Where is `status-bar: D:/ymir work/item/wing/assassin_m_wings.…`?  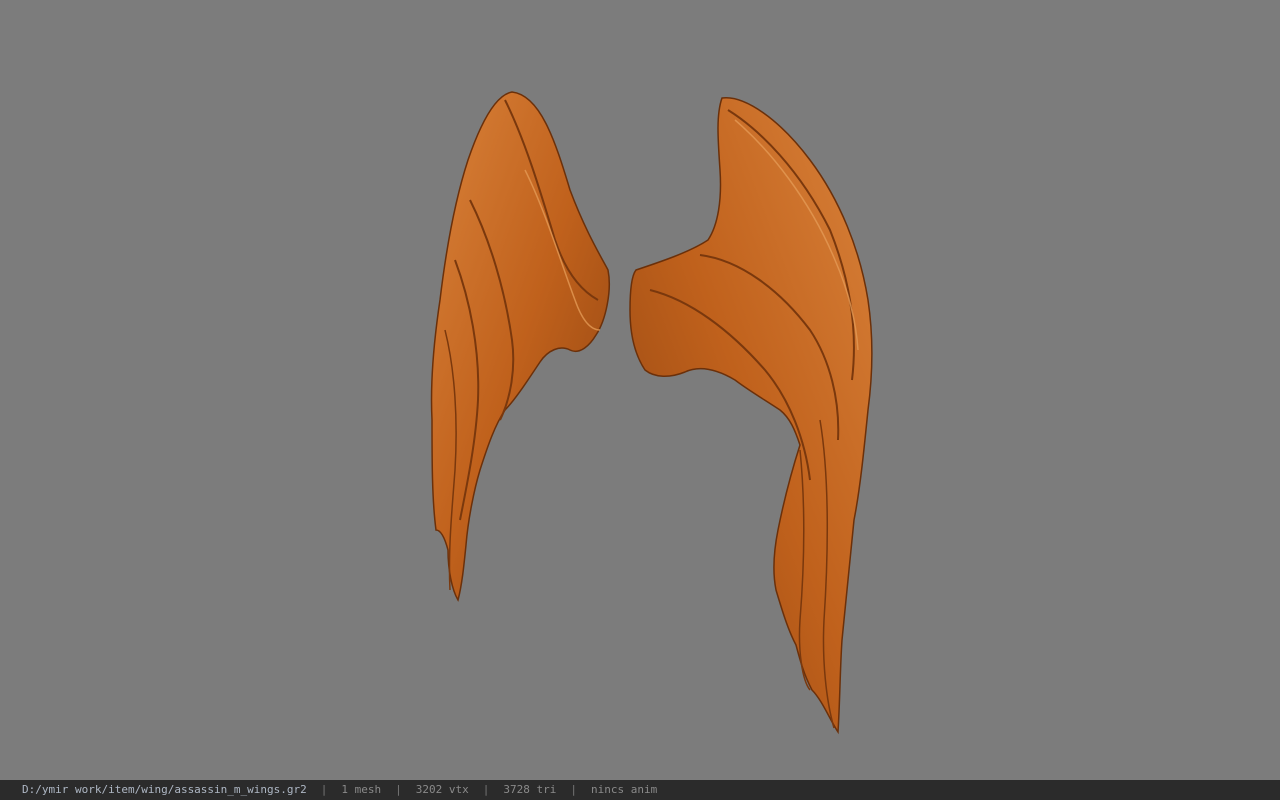
status-bar: D:/ymir work/item/wing/assassin_m_wings.… is located at coordinates (640, 790).